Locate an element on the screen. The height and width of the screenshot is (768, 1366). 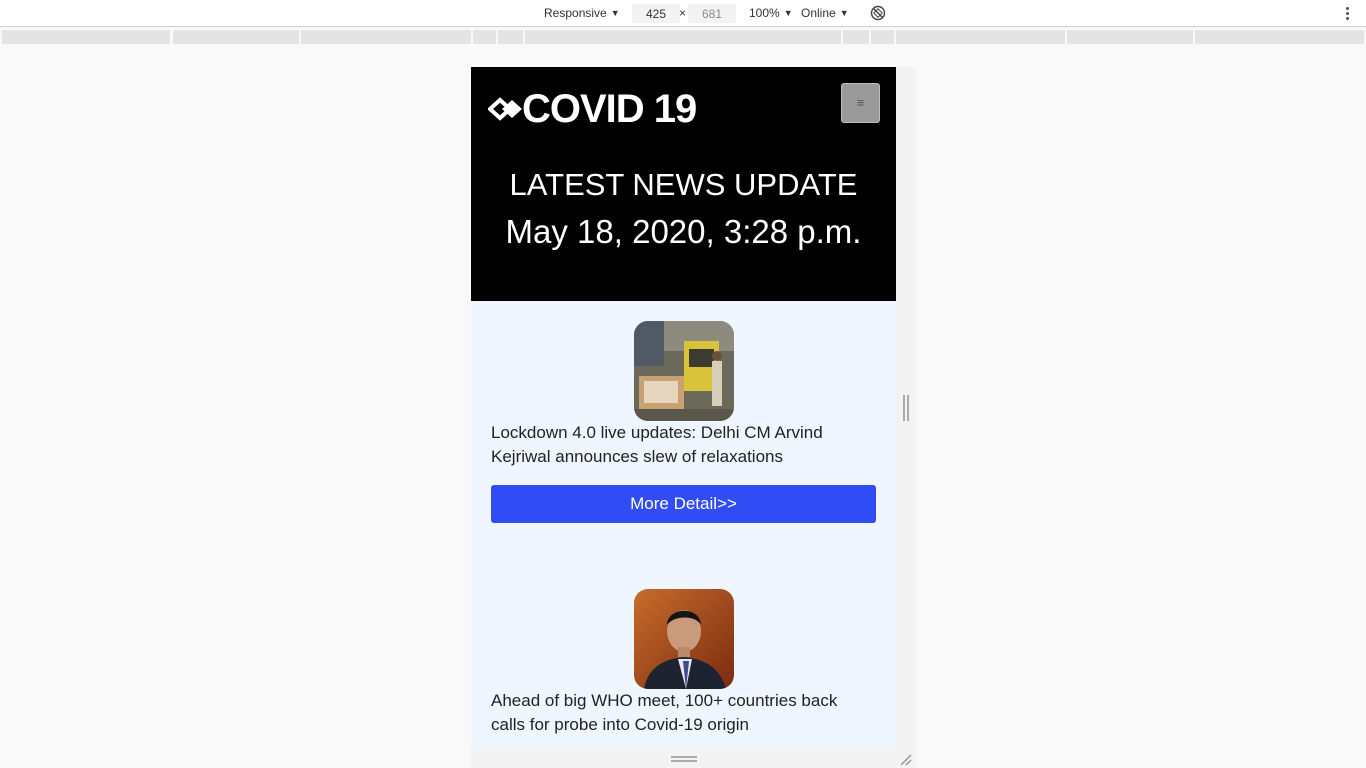
zoom-label: 100% is located at coordinates (764, 13).